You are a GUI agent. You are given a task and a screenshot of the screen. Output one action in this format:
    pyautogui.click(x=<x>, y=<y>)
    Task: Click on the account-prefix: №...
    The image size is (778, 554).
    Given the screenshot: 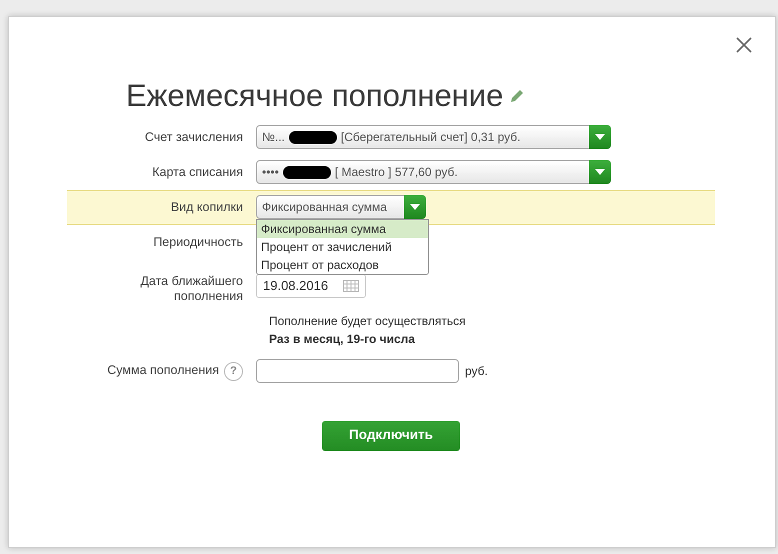 What is the action you would take?
    pyautogui.click(x=273, y=137)
    